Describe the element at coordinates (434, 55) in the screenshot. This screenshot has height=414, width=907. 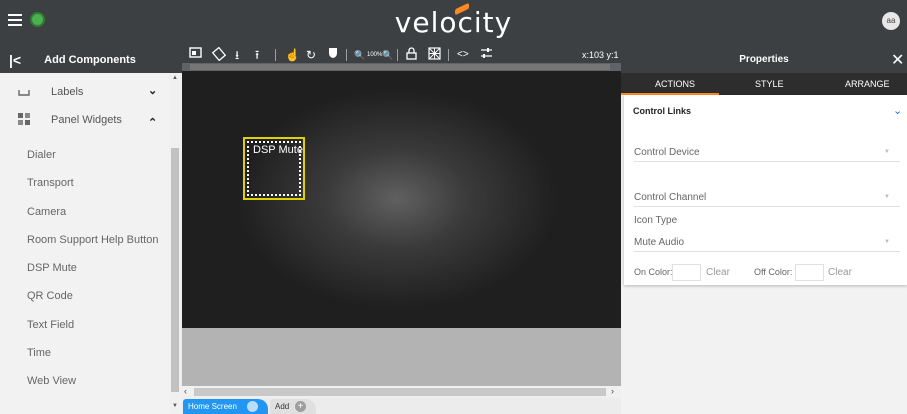
I see `grid-icon` at that location.